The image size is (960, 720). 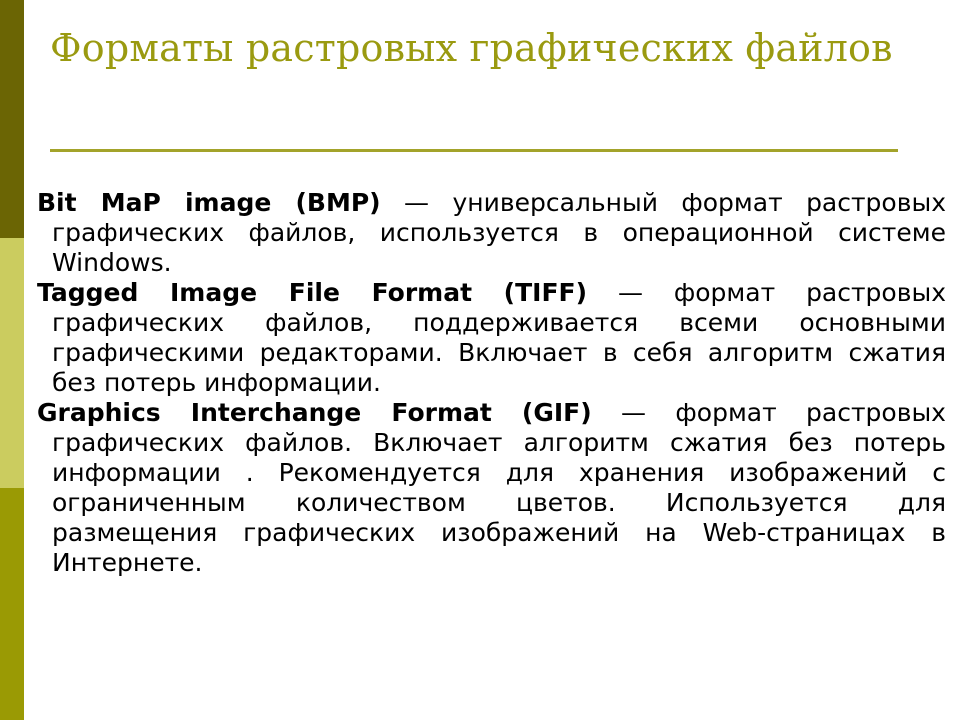 What do you see at coordinates (12, 363) in the screenshot?
I see `side-band-middle` at bounding box center [12, 363].